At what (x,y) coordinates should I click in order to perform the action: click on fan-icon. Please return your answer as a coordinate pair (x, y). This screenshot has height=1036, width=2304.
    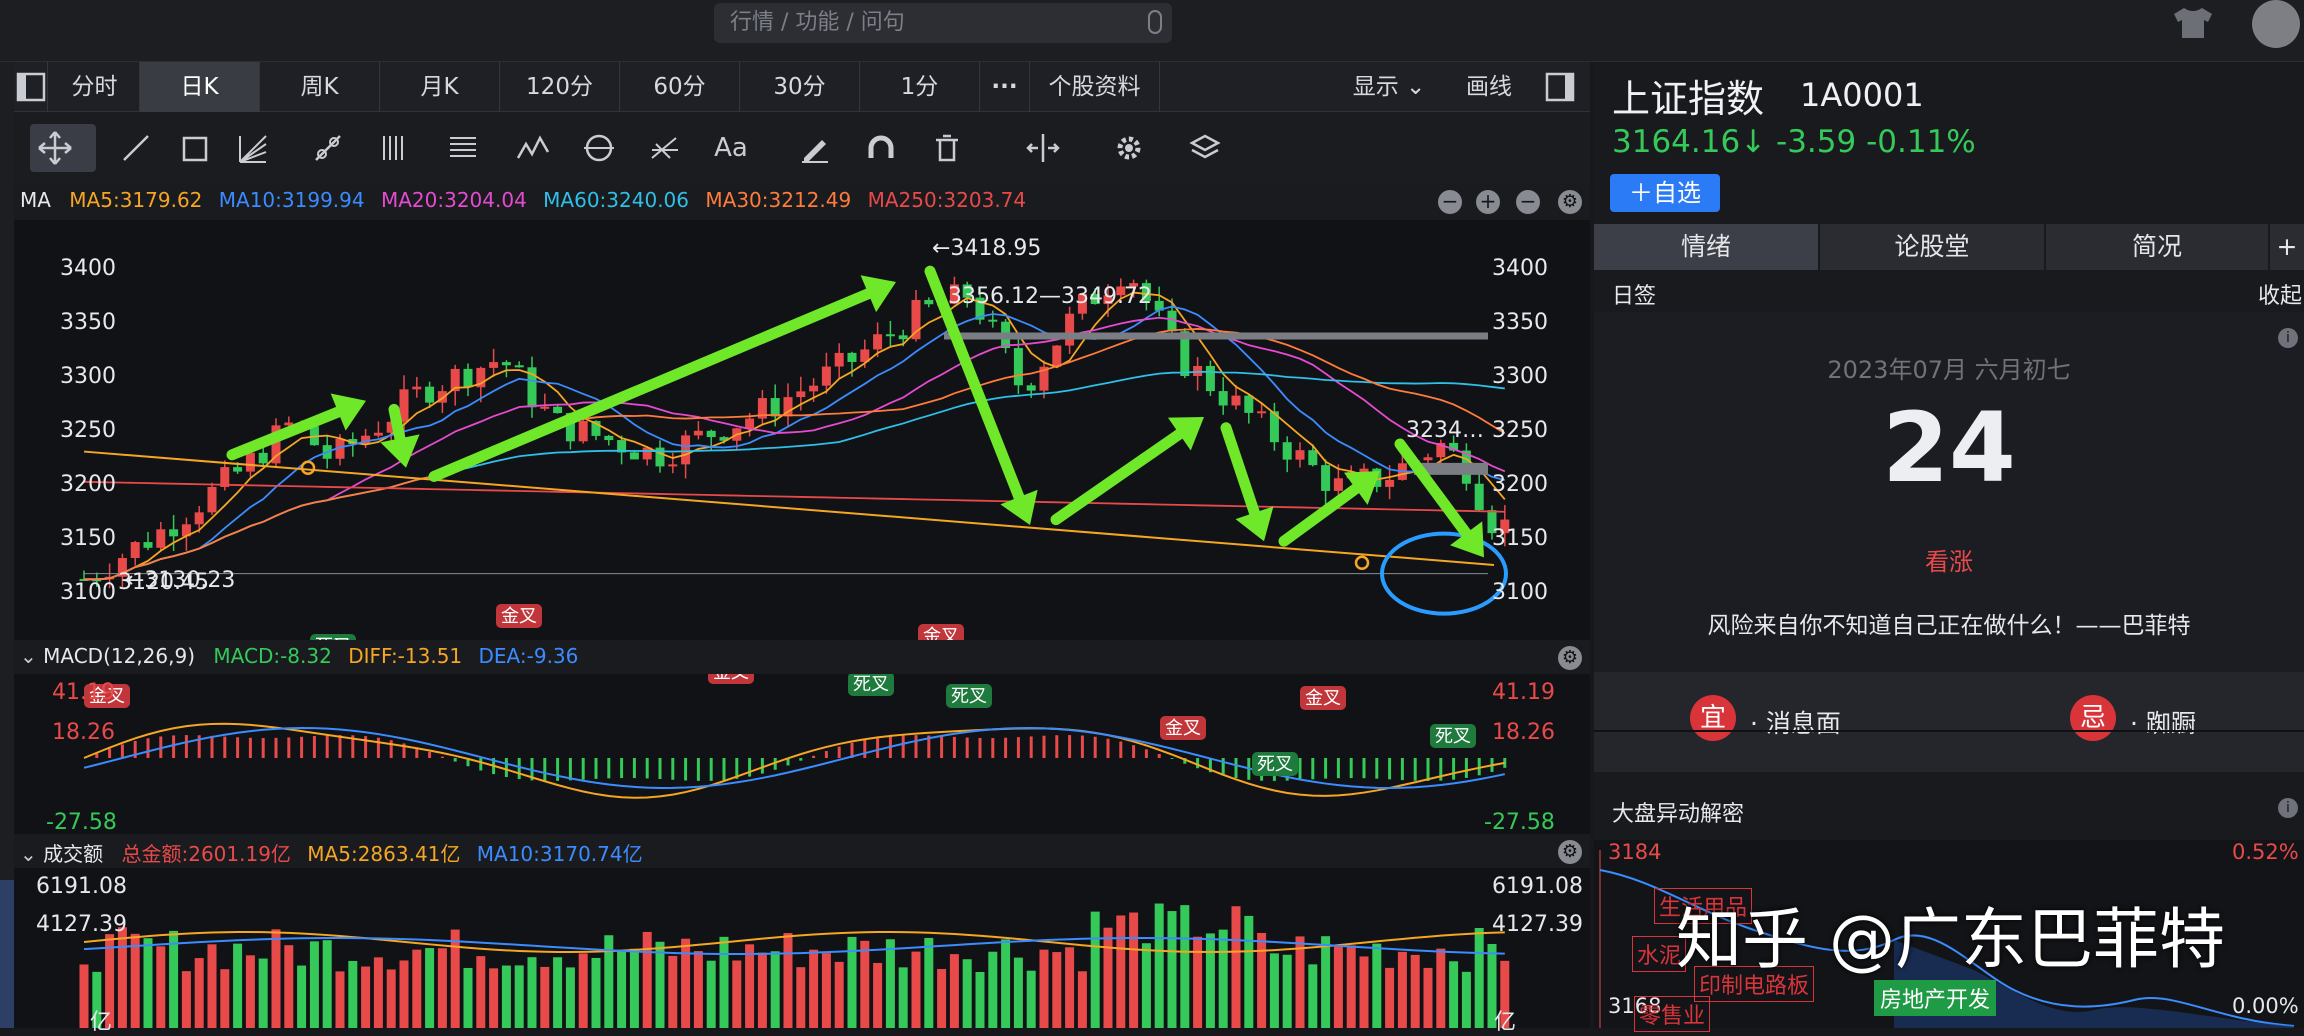
    Looking at the image, I should click on (253, 148).